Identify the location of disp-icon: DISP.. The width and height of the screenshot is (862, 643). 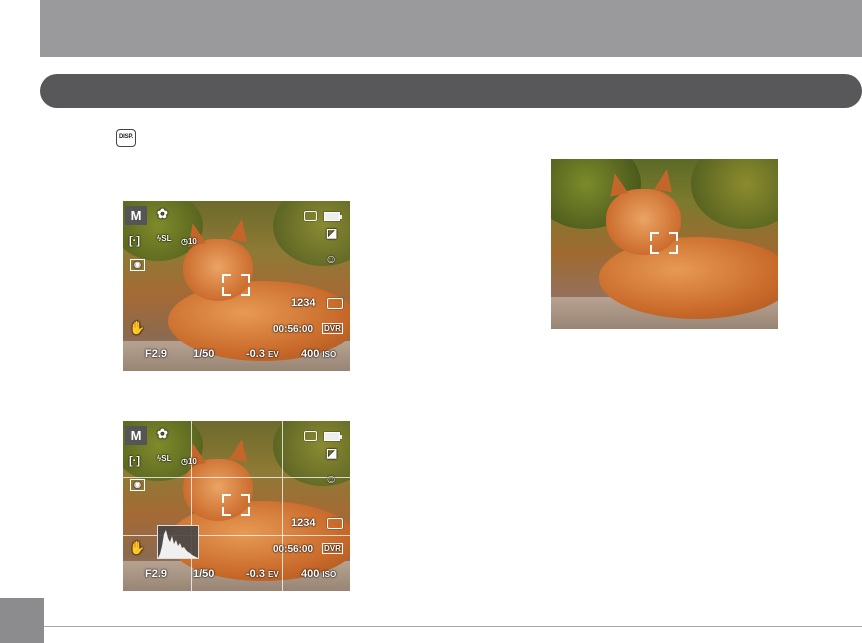
(126, 138).